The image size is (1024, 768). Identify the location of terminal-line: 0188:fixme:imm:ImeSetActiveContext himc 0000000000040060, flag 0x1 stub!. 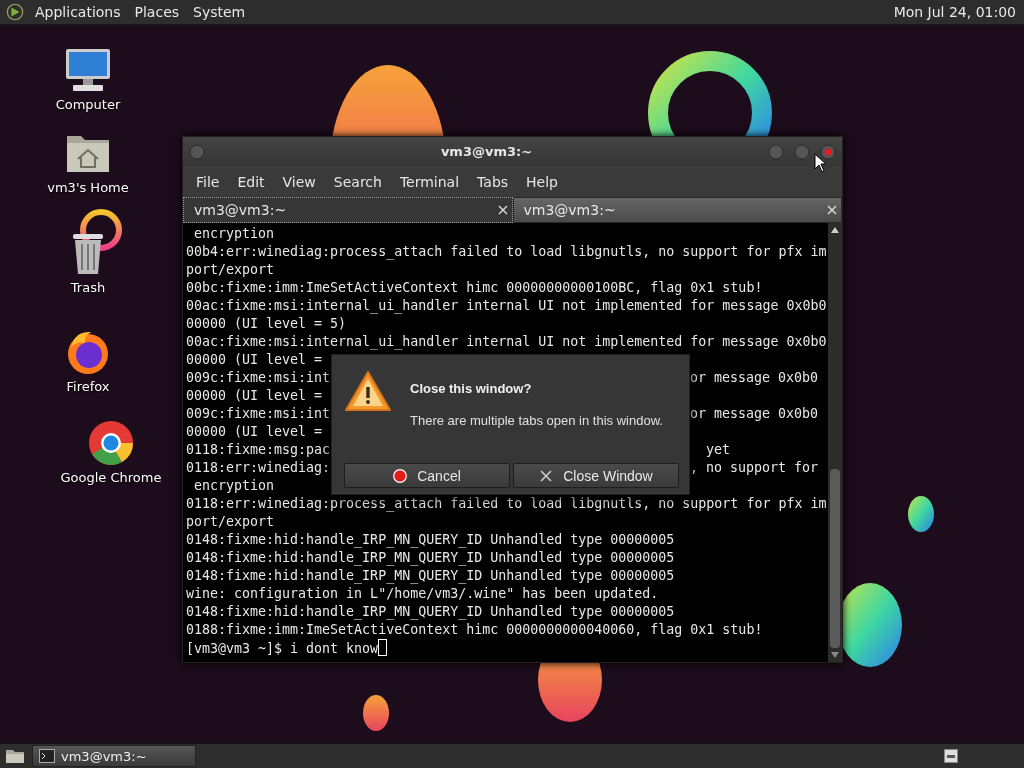
(474, 630).